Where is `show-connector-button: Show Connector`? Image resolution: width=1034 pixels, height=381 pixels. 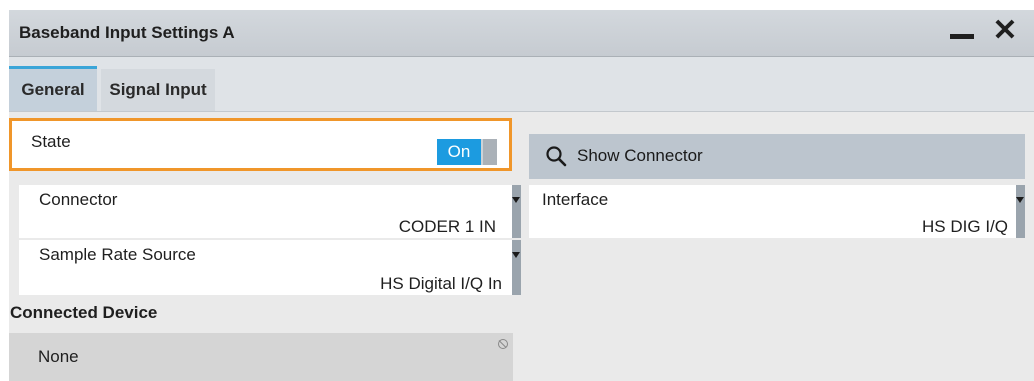
show-connector-button: Show Connector is located at coordinates (777, 156).